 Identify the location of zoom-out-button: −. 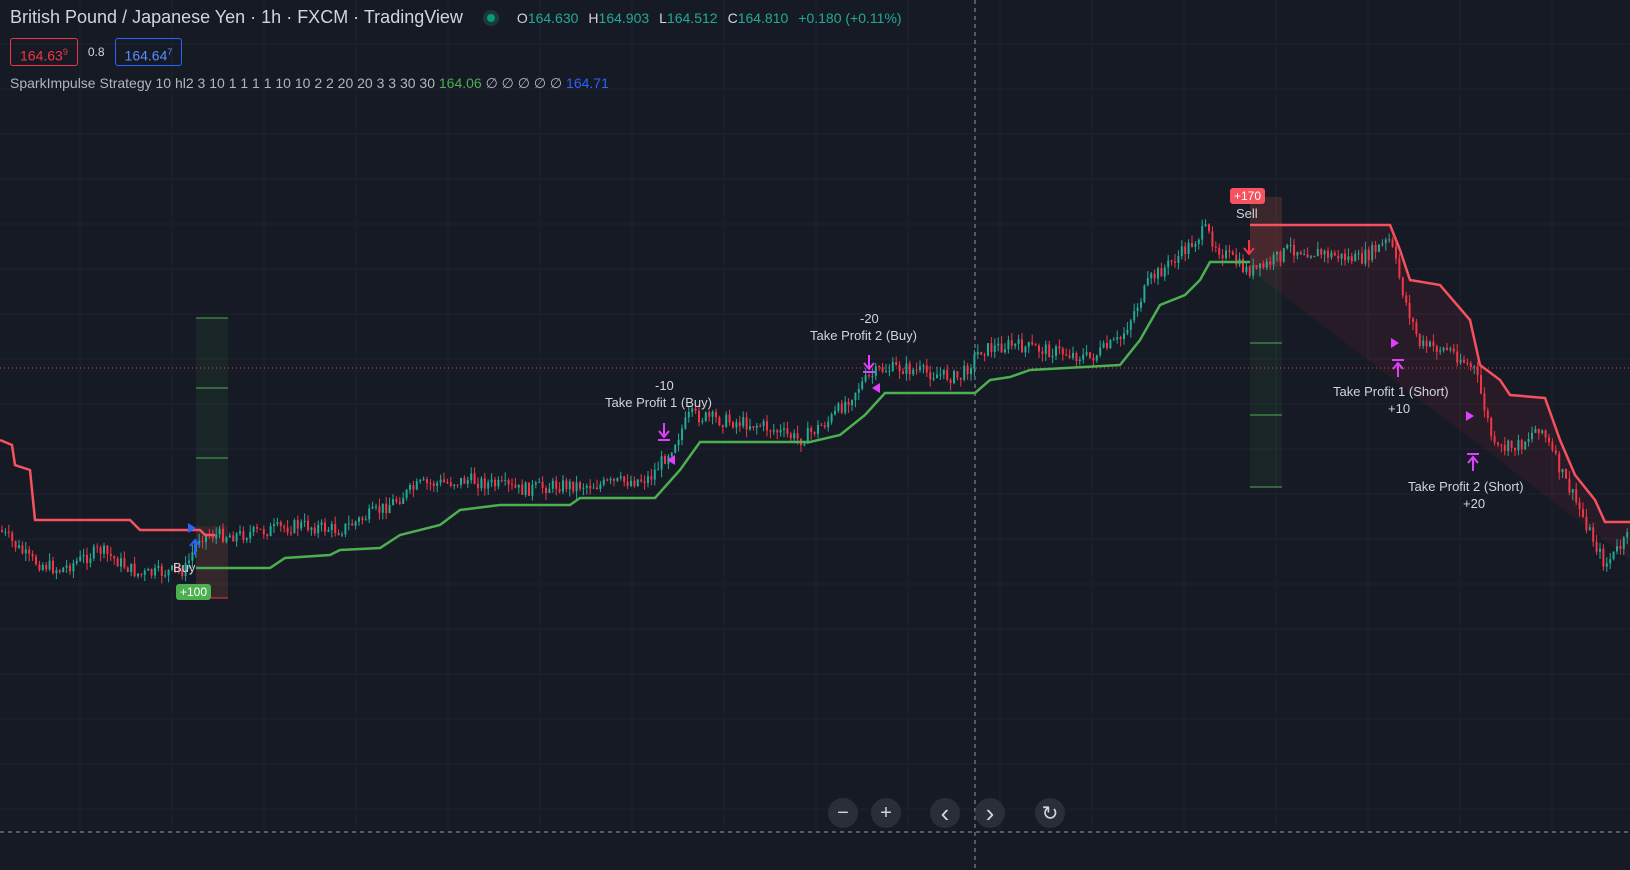
(843, 813).